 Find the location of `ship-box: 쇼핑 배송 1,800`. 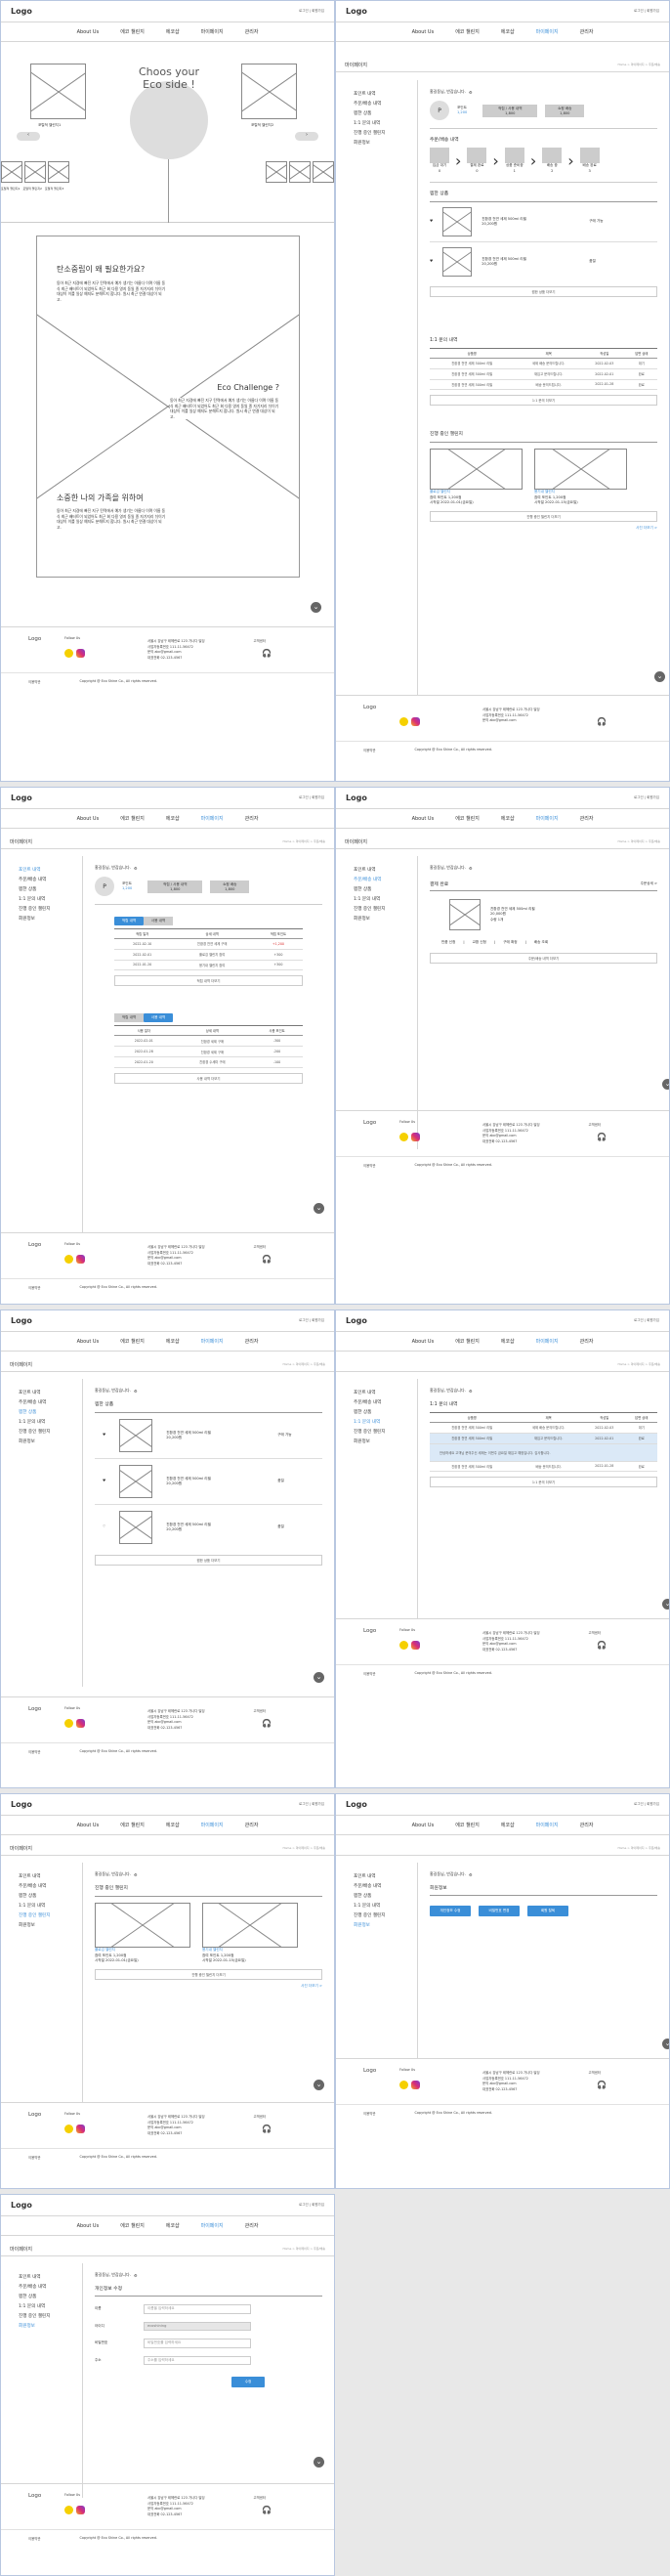

ship-box: 쇼핑 배송 1,800 is located at coordinates (230, 886).